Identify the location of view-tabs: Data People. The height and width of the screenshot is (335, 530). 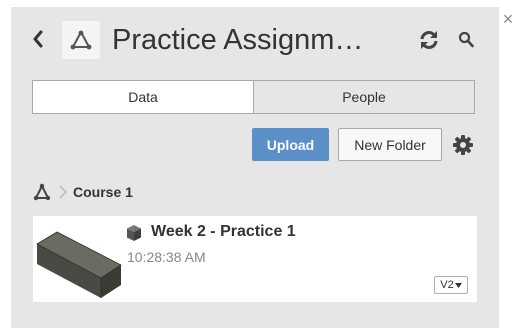
(253, 97).